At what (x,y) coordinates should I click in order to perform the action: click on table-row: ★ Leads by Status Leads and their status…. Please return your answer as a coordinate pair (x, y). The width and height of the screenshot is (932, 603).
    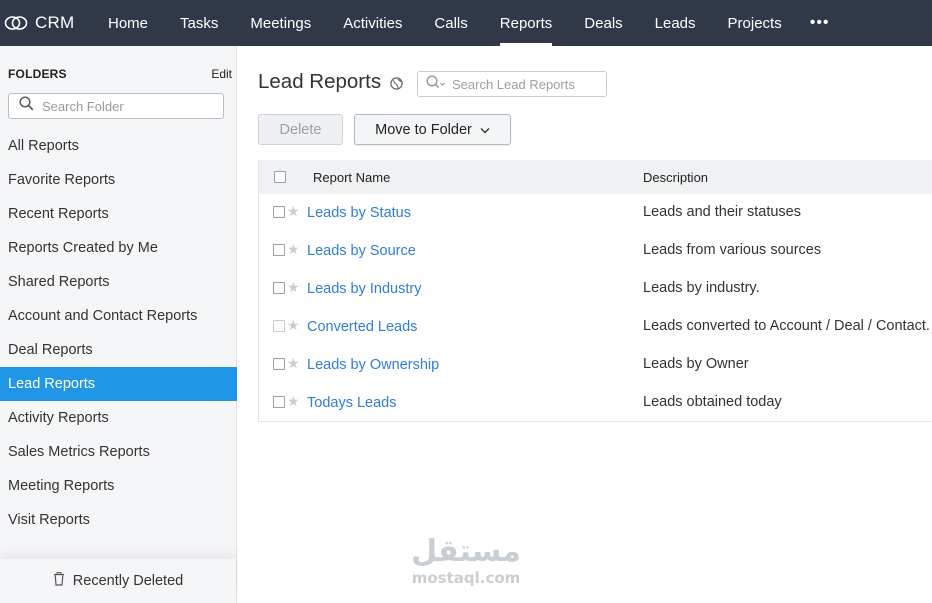
    Looking at the image, I should click on (595, 213).